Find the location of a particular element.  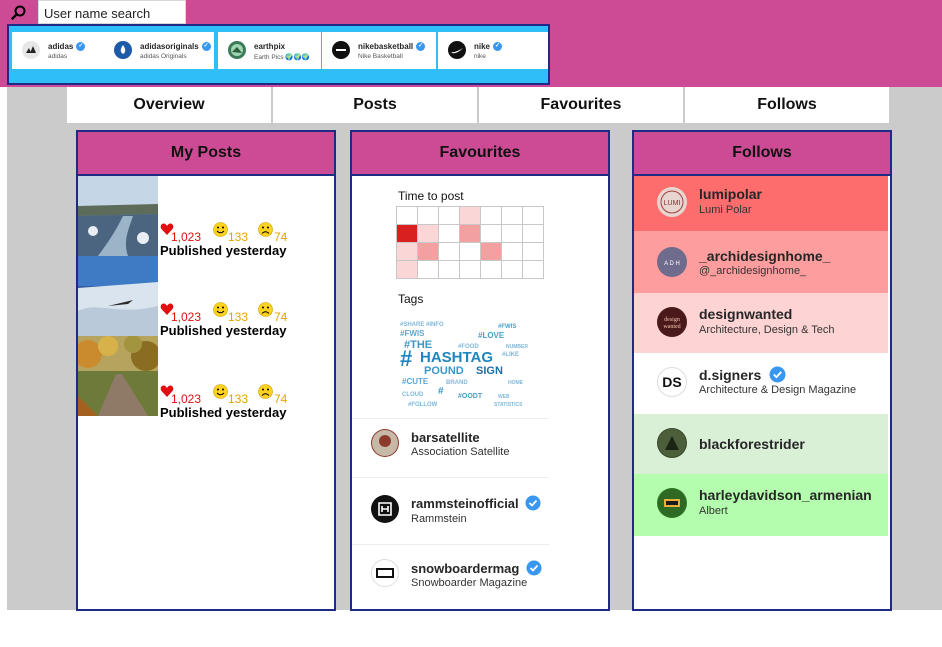

account-username: blackforestrider is located at coordinates (752, 444).